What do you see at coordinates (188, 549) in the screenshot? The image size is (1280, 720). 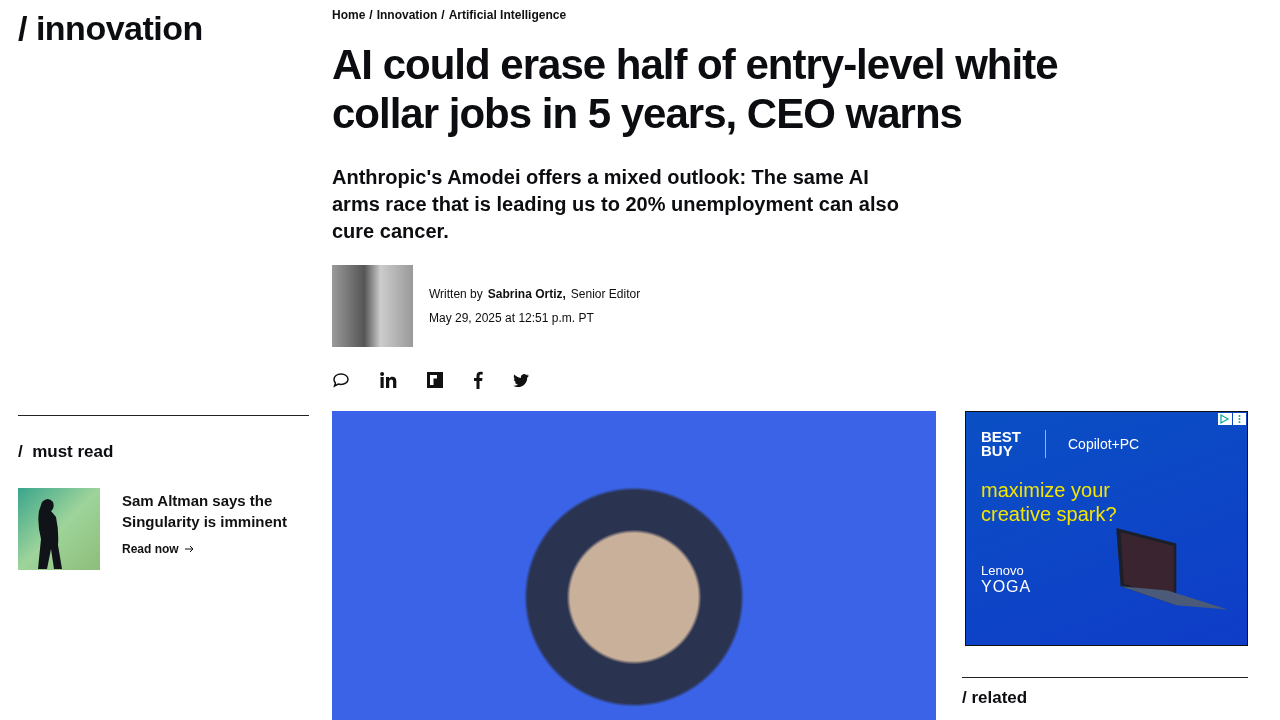 I see `arrow-right-icon` at bounding box center [188, 549].